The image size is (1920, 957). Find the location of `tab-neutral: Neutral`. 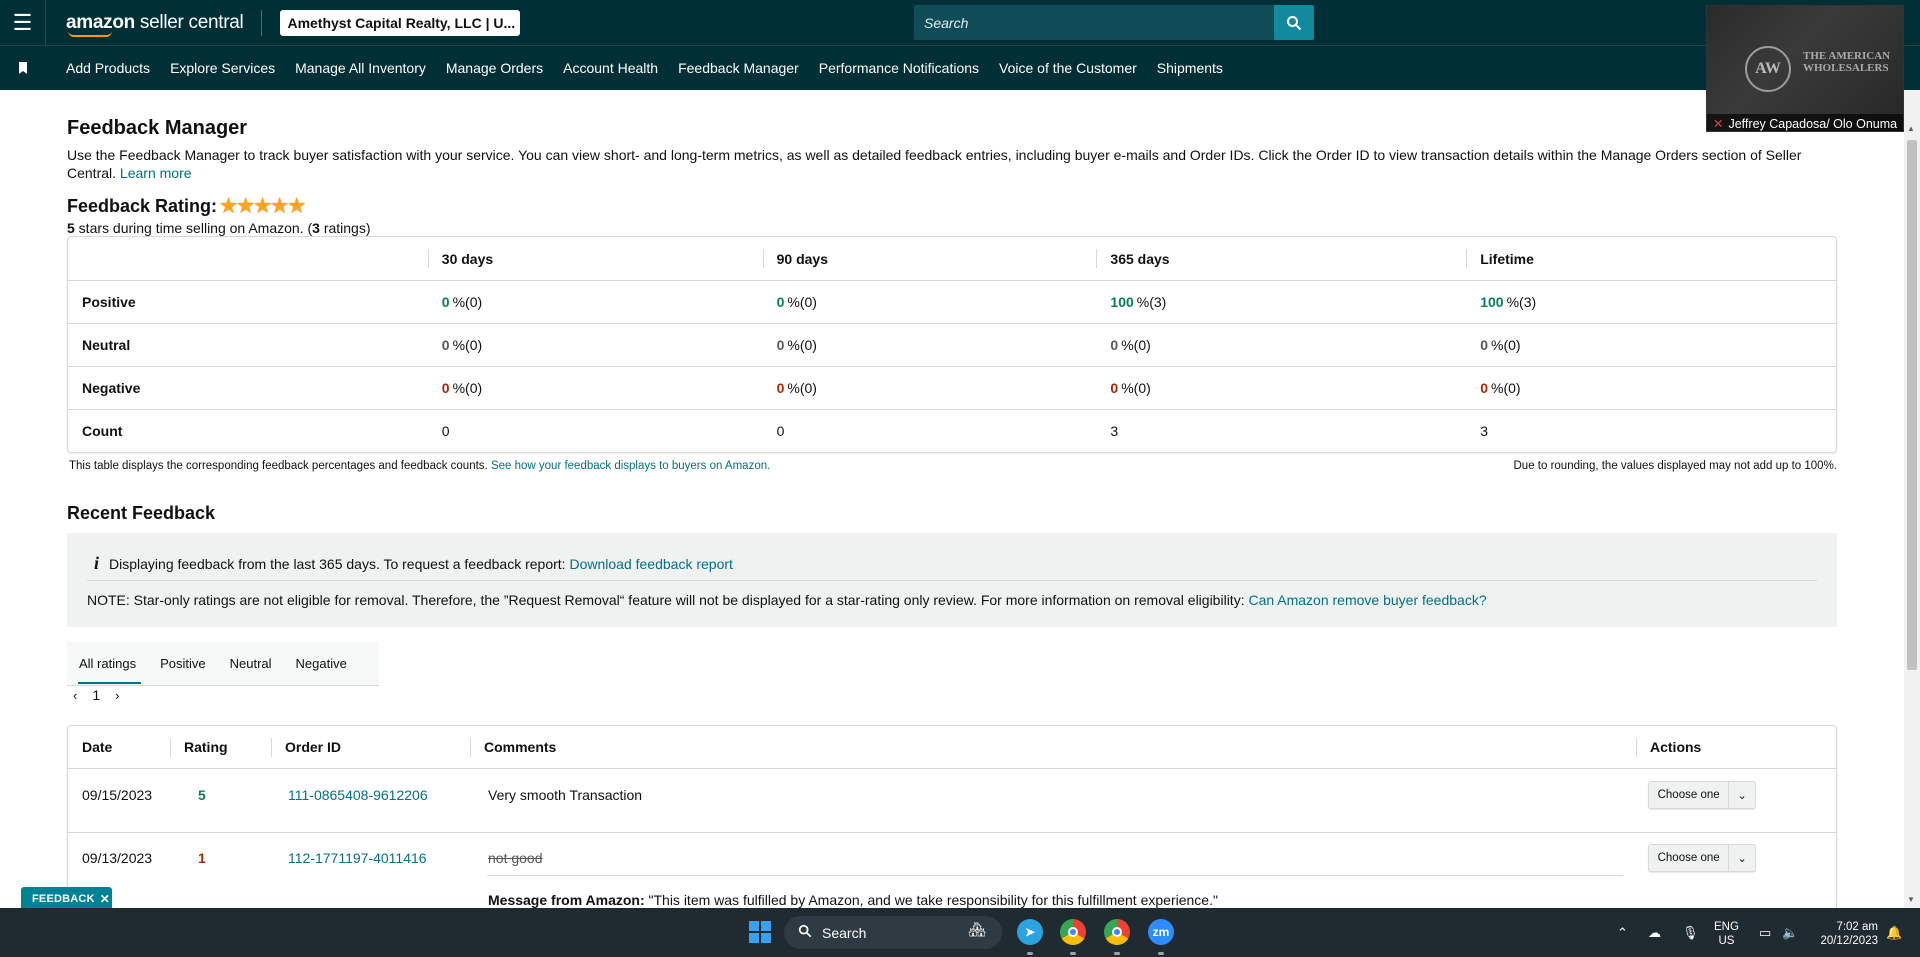

tab-neutral: Neutral is located at coordinates (251, 664).